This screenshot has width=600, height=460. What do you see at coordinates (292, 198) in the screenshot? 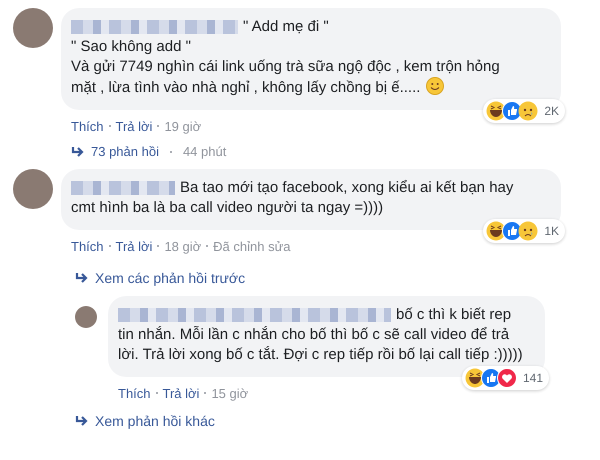
I see `comment-text: Ba tao mới tạo facebook, xong kiểu ai kết bạn hay cmt hình ba là ba call video người ta ngay =))))` at bounding box center [292, 198].